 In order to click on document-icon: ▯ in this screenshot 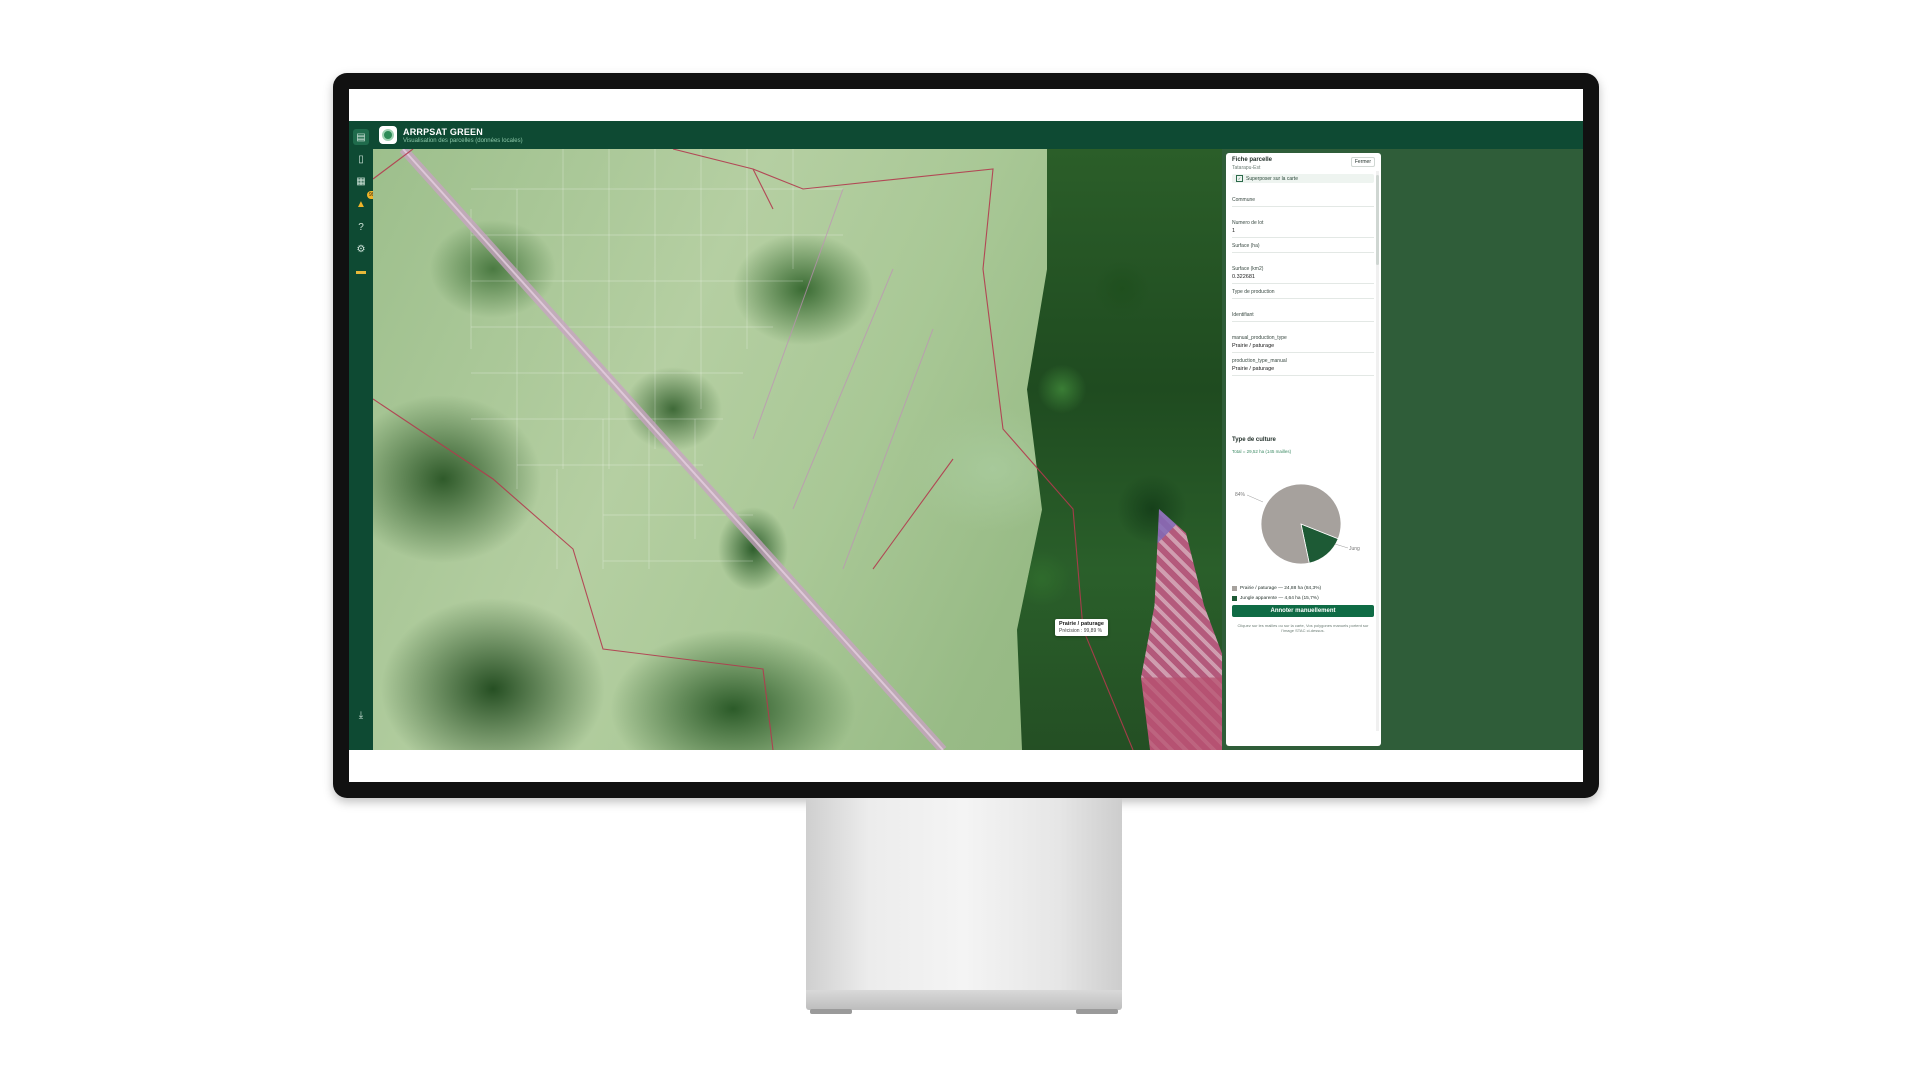, I will do `click(361, 159)`.